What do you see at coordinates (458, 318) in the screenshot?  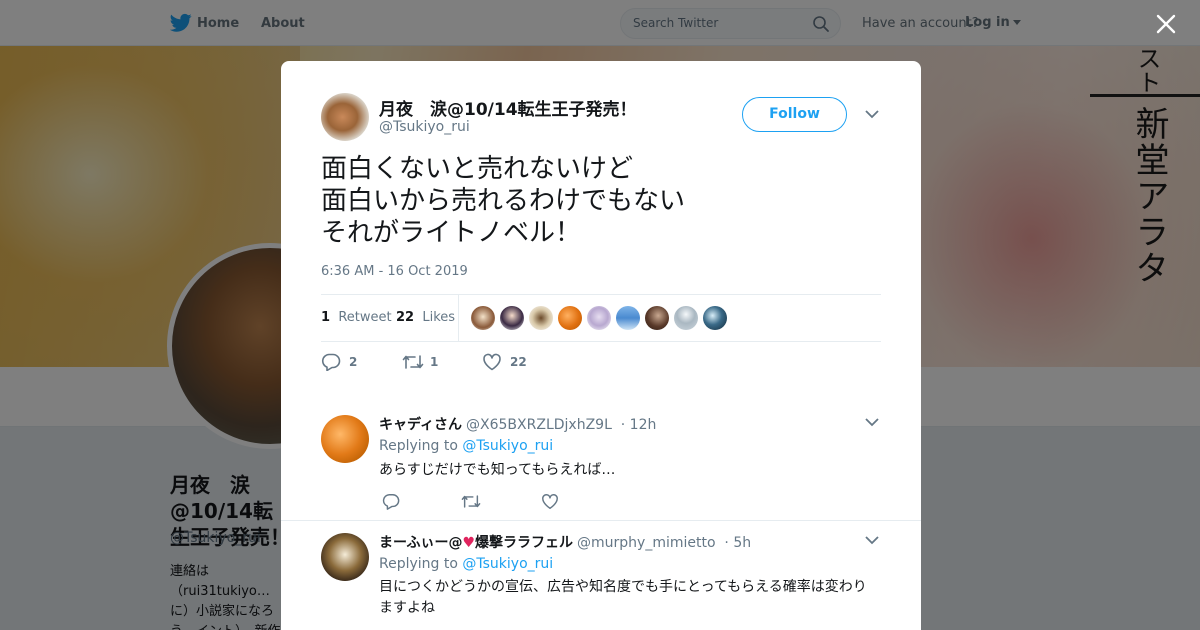 I see `stats-divider` at bounding box center [458, 318].